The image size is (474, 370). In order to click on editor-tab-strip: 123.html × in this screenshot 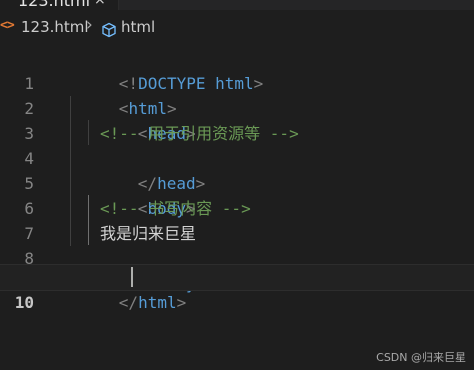, I will do `click(237, 5)`.